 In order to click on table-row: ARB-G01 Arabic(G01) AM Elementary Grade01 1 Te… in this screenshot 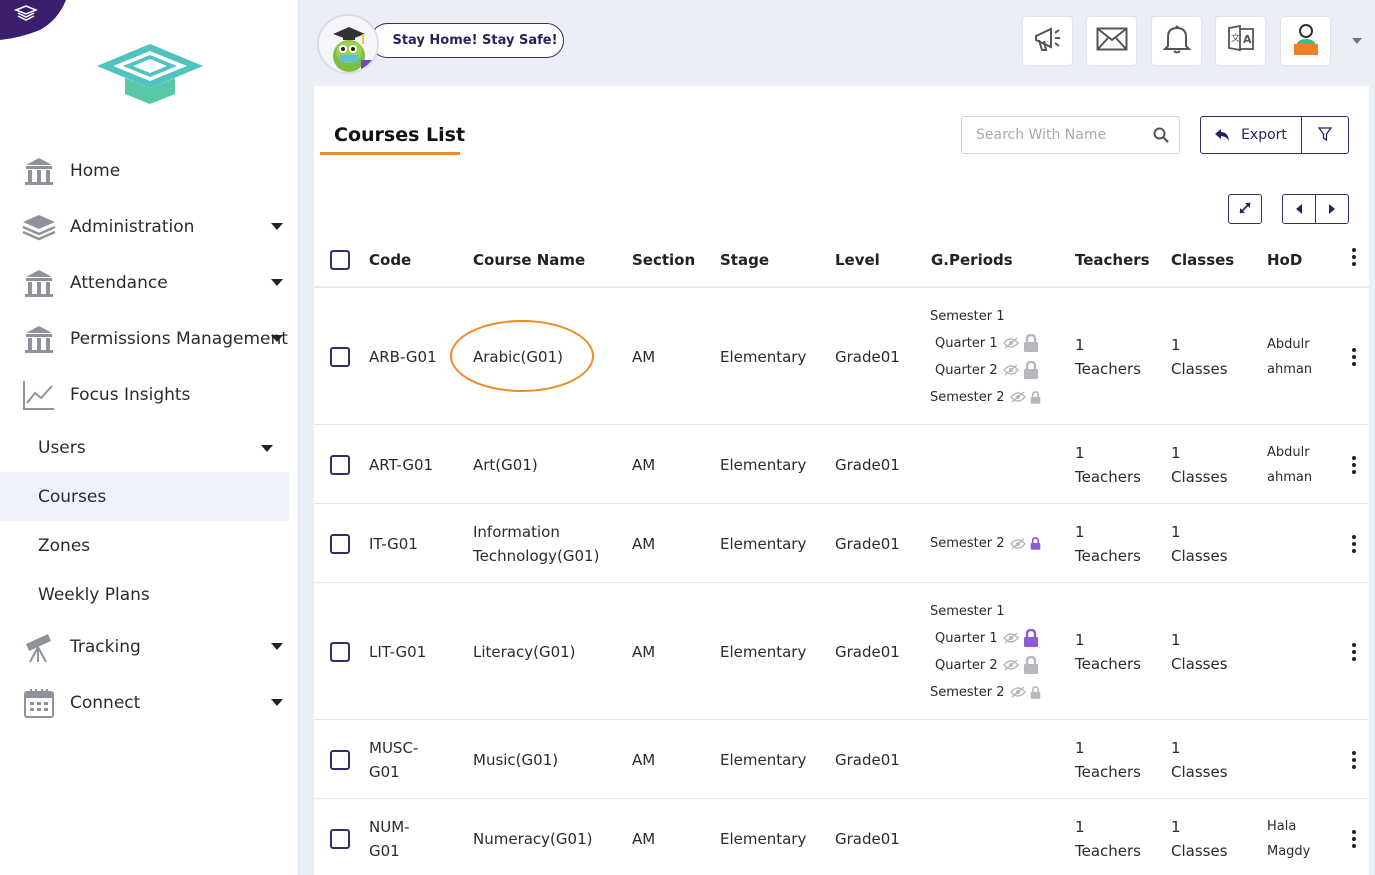, I will do `click(841, 356)`.